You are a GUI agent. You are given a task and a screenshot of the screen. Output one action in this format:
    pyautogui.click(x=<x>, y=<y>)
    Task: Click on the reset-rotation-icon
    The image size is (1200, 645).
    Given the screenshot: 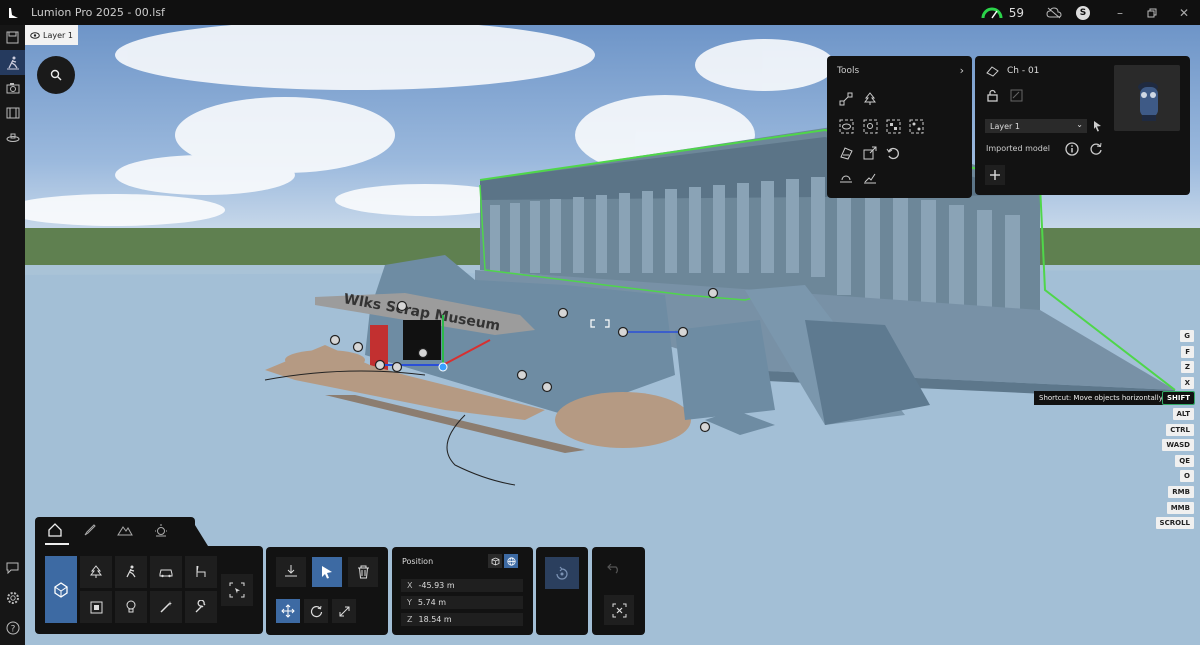 What is the action you would take?
    pyautogui.click(x=893, y=153)
    